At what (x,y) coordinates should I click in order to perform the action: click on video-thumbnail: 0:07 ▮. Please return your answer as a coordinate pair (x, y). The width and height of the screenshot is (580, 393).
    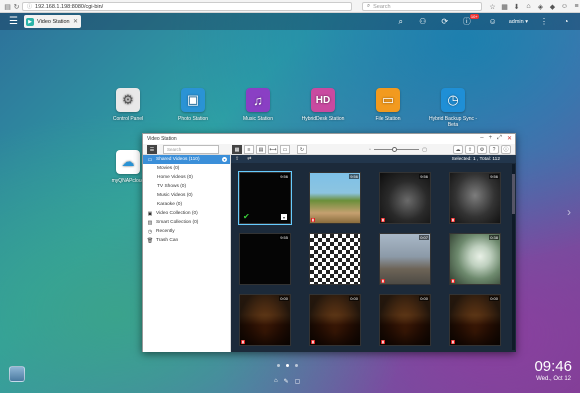
    Looking at the image, I should click on (405, 259).